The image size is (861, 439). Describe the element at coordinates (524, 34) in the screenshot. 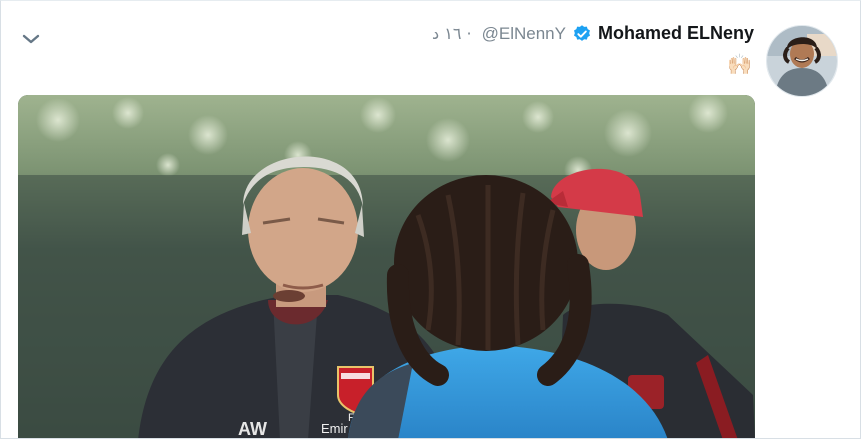

I see `user-handle: @ElNennY` at that location.